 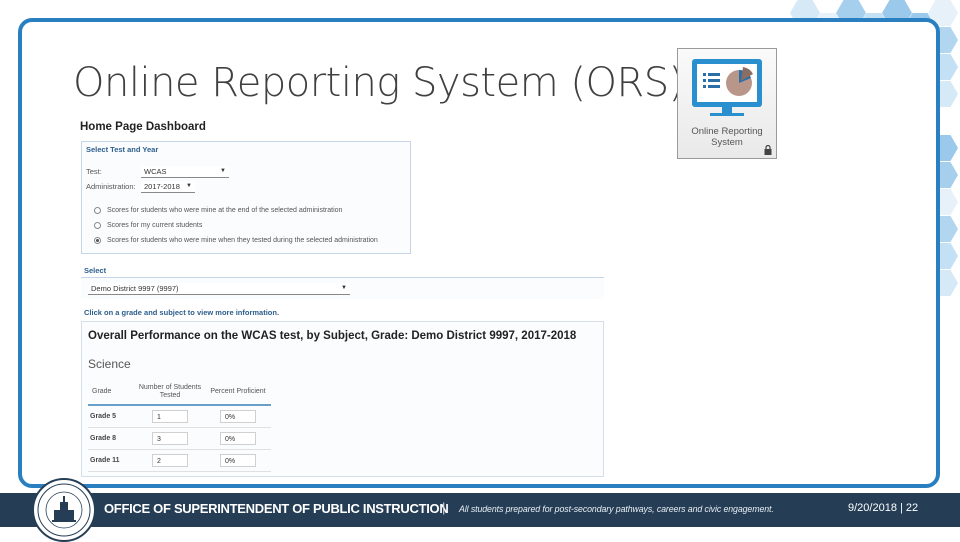 What do you see at coordinates (162, 186) in the screenshot?
I see `administration-select-value: 2017-2018` at bounding box center [162, 186].